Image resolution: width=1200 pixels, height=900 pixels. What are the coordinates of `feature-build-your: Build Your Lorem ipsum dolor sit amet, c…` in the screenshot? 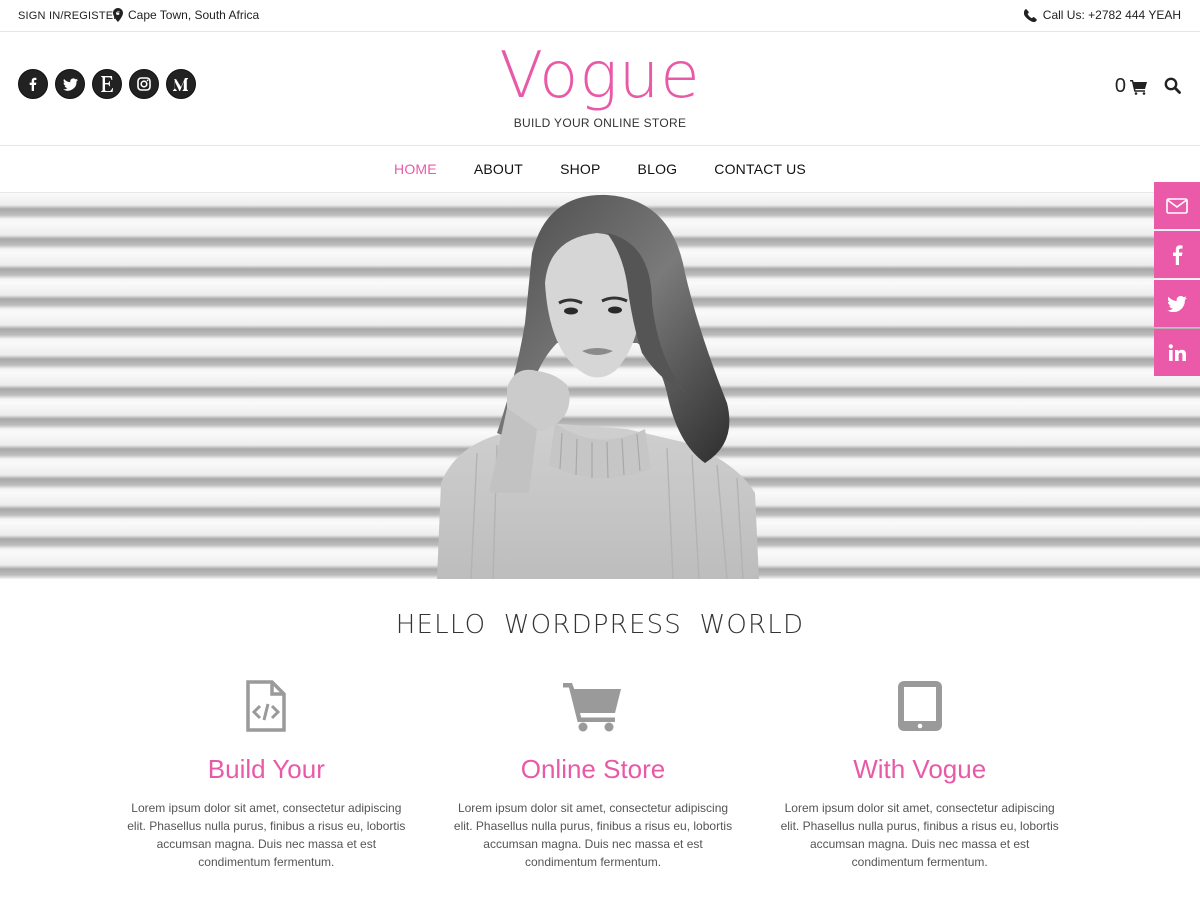 It's located at (266, 775).